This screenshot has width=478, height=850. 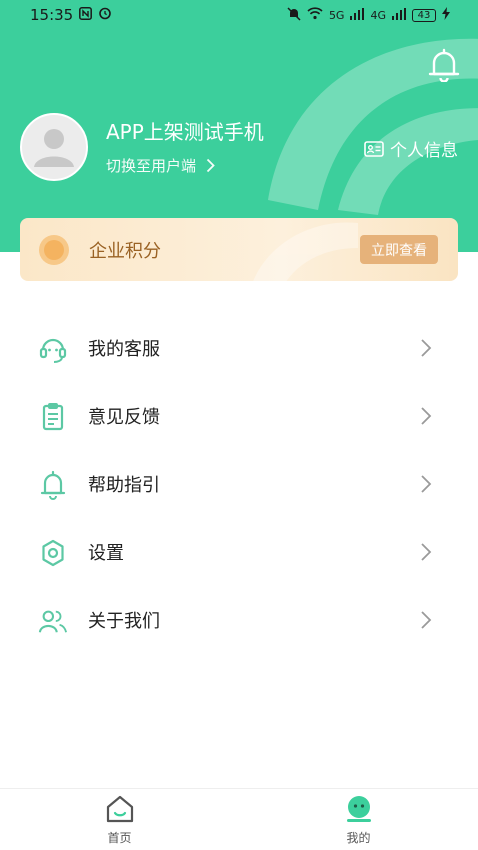 I want to click on status-bar: 15:35 5G 4G 43, so click(x=239, y=15).